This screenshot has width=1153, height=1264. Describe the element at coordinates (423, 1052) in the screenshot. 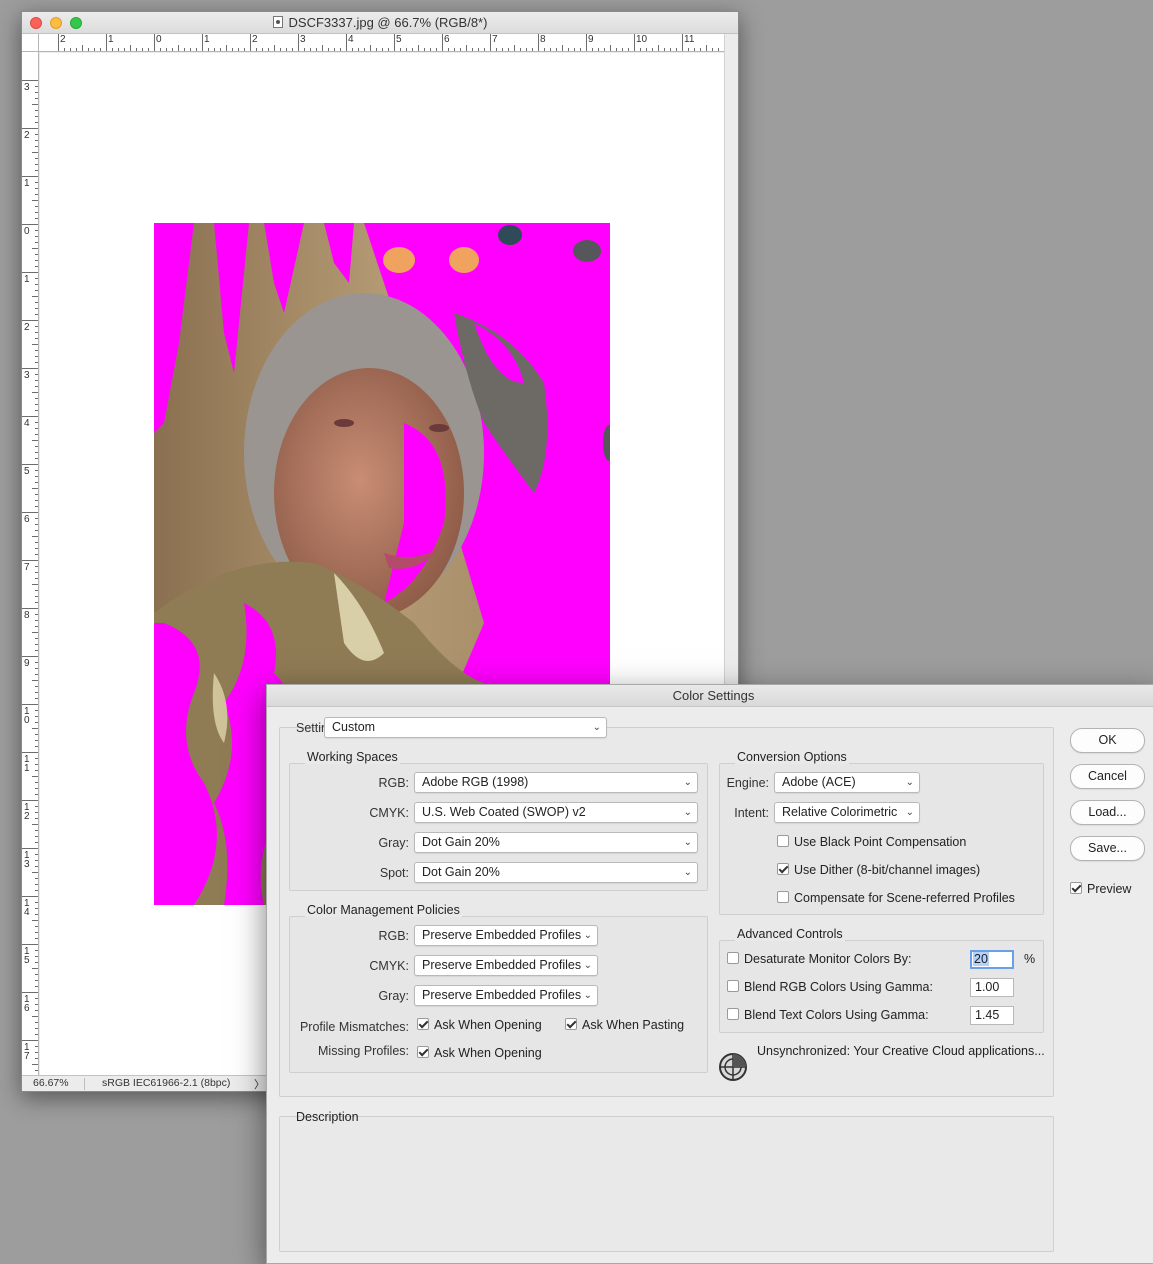

I see `missing-opening-checkbox` at that location.